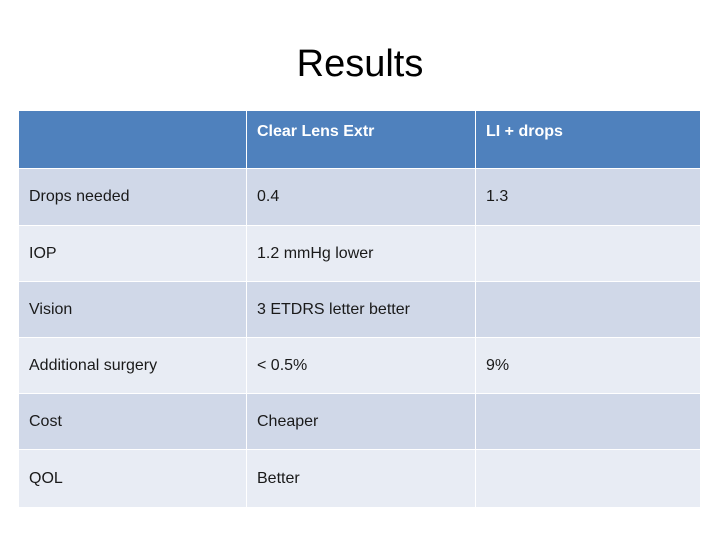  Describe the element at coordinates (132, 139) in the screenshot. I see `column-header-blank` at that location.